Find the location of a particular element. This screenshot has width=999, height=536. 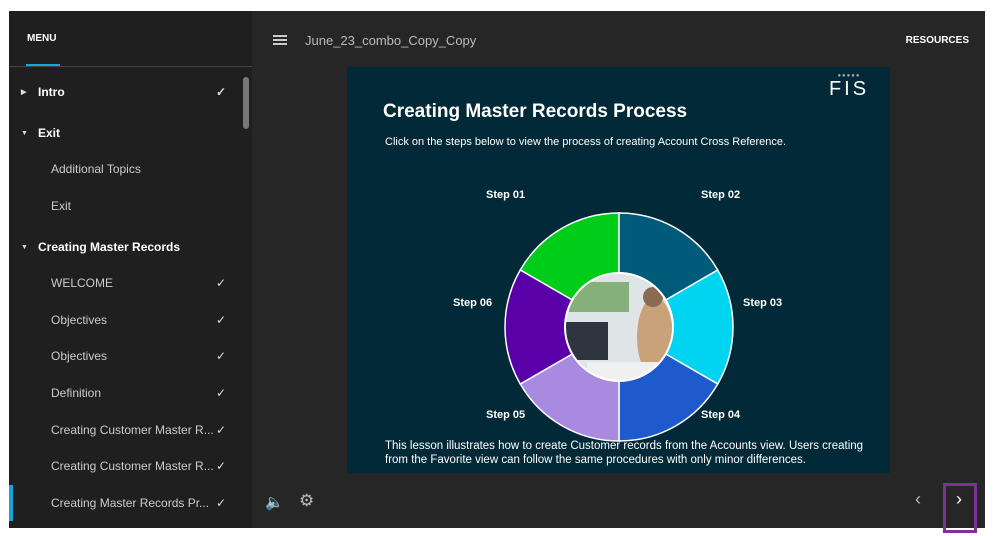

sidebar-item: Creating Master Records Pr... ✓ is located at coordinates (125, 503).